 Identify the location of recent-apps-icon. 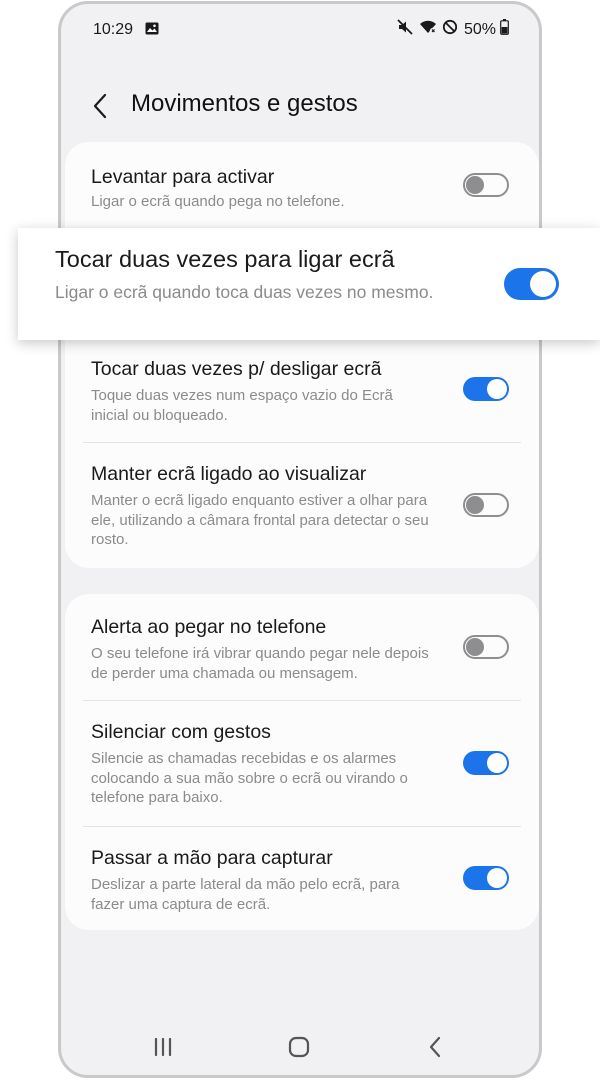
(163, 1047).